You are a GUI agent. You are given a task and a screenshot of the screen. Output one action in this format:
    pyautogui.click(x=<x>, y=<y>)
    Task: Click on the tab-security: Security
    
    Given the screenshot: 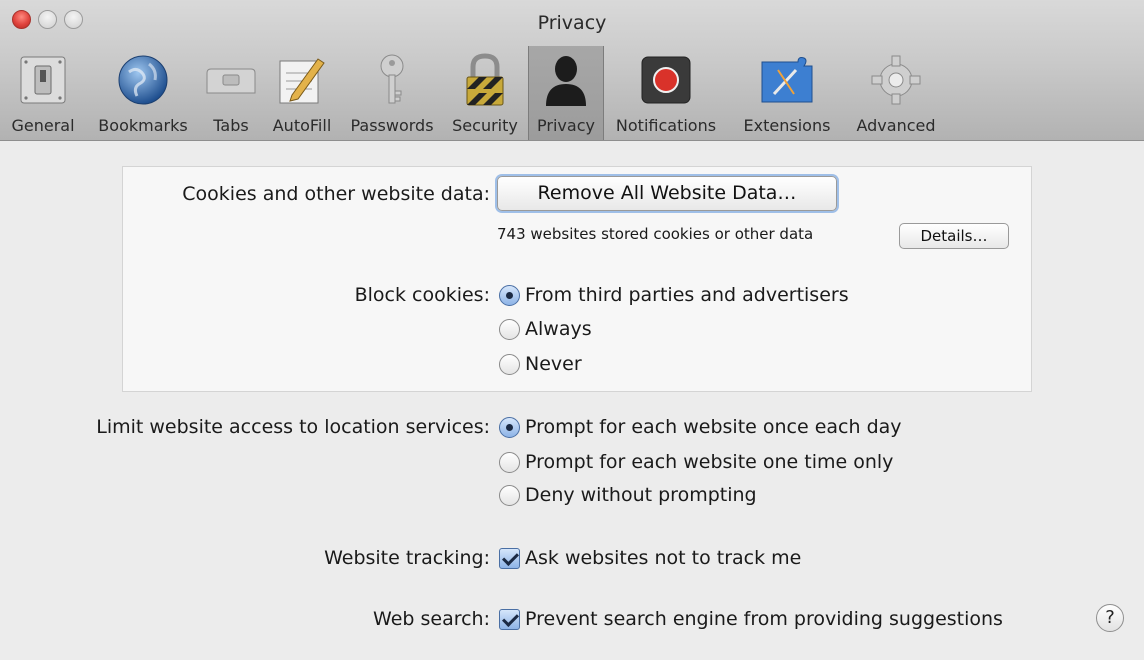 What is the action you would take?
    pyautogui.click(x=485, y=93)
    